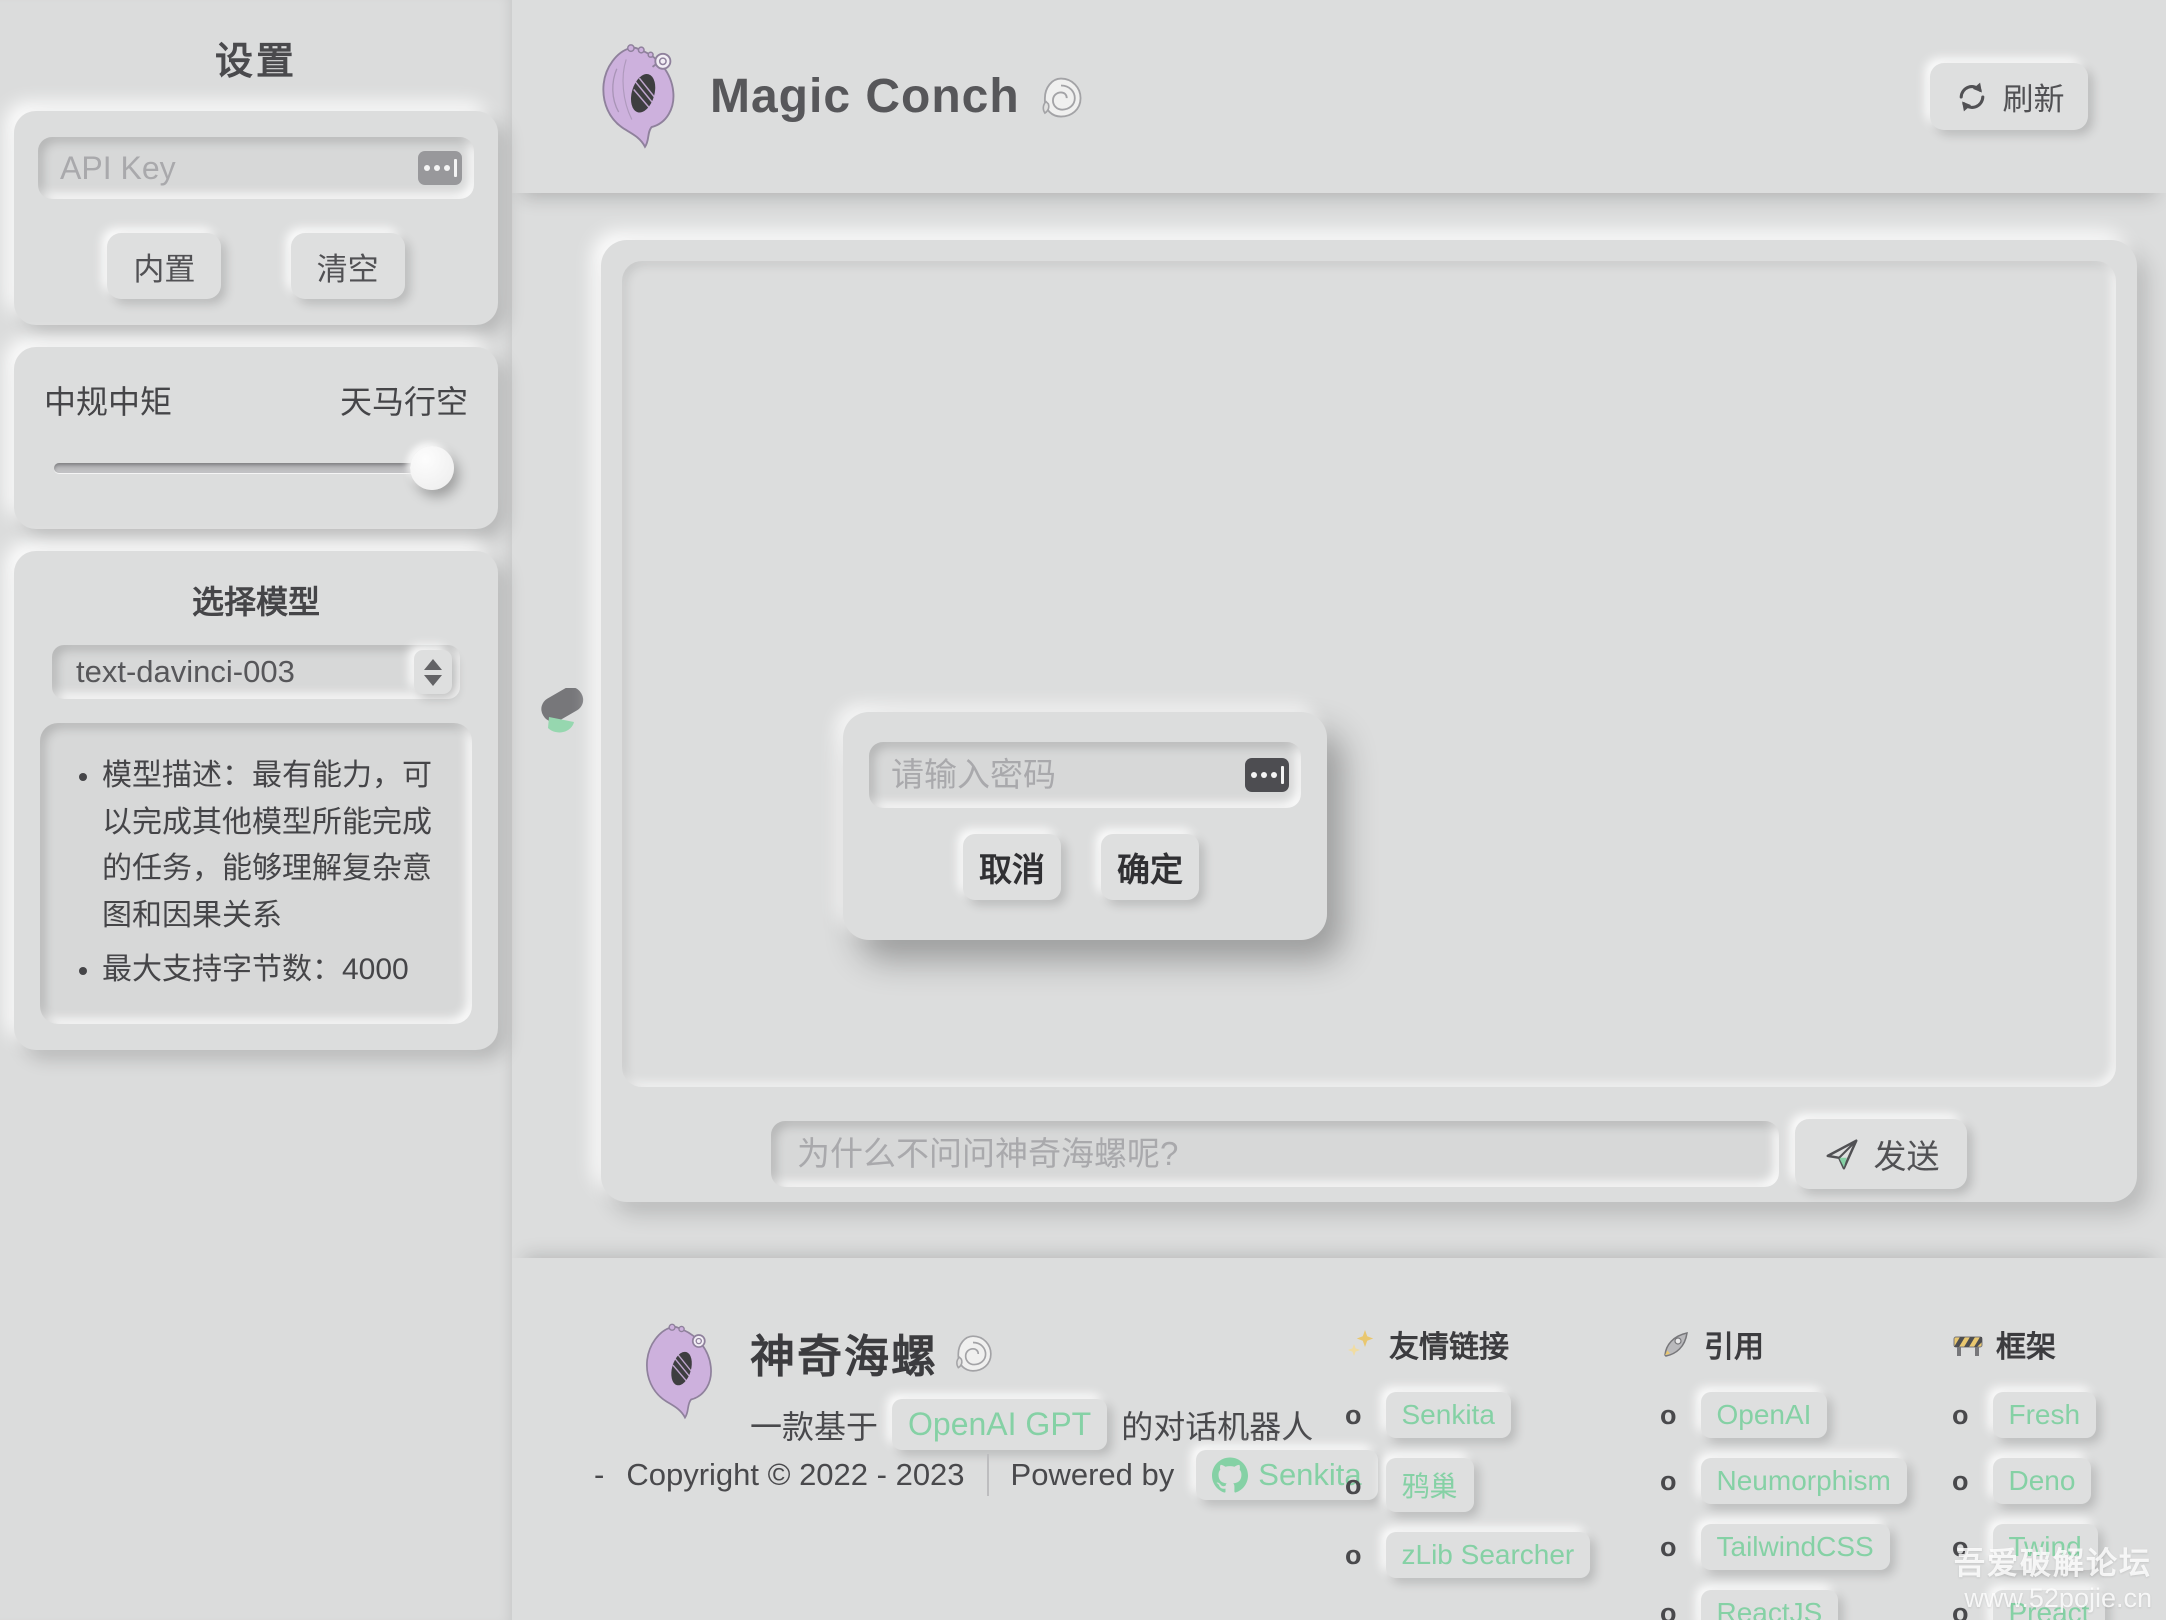 The height and width of the screenshot is (1620, 2166). I want to click on footer-link: zLib Searcher, so click(1488, 1555).